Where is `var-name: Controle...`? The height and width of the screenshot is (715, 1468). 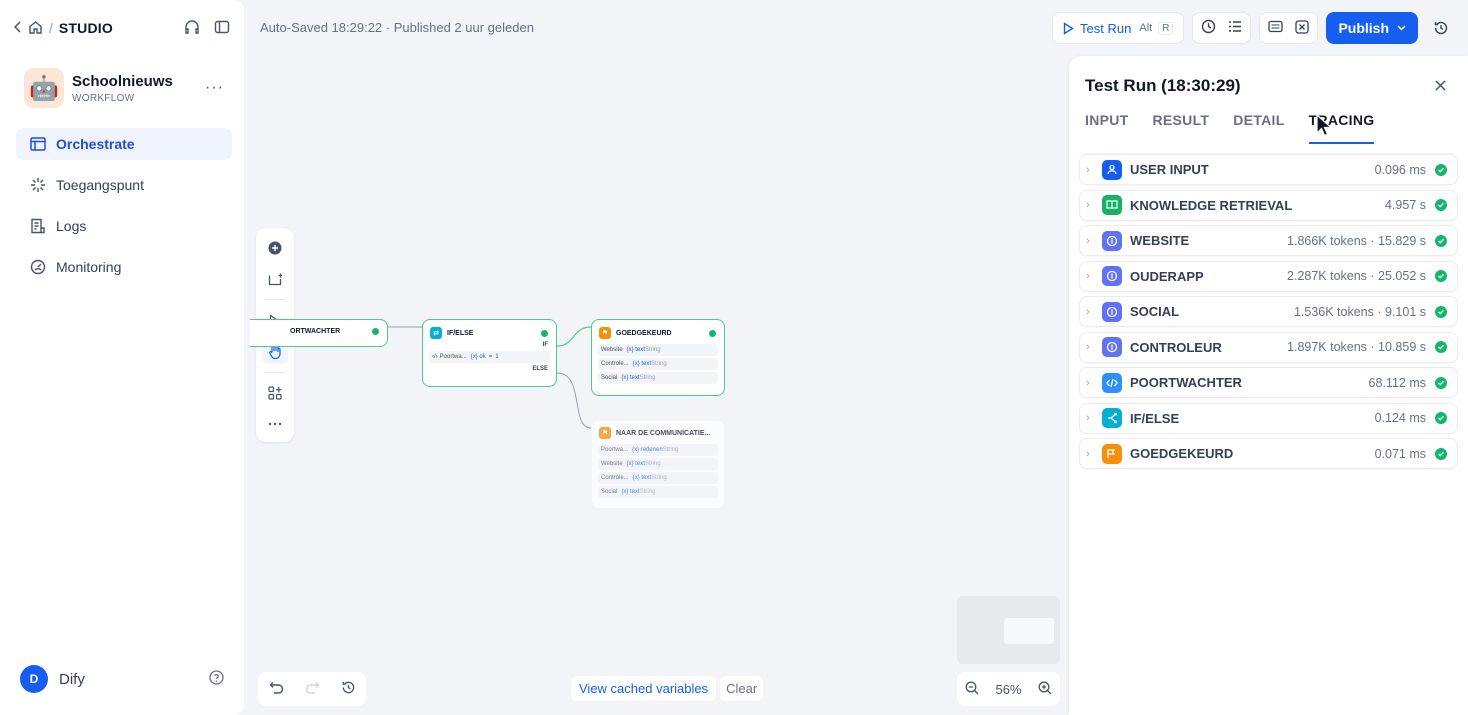 var-name: Controle... is located at coordinates (615, 364).